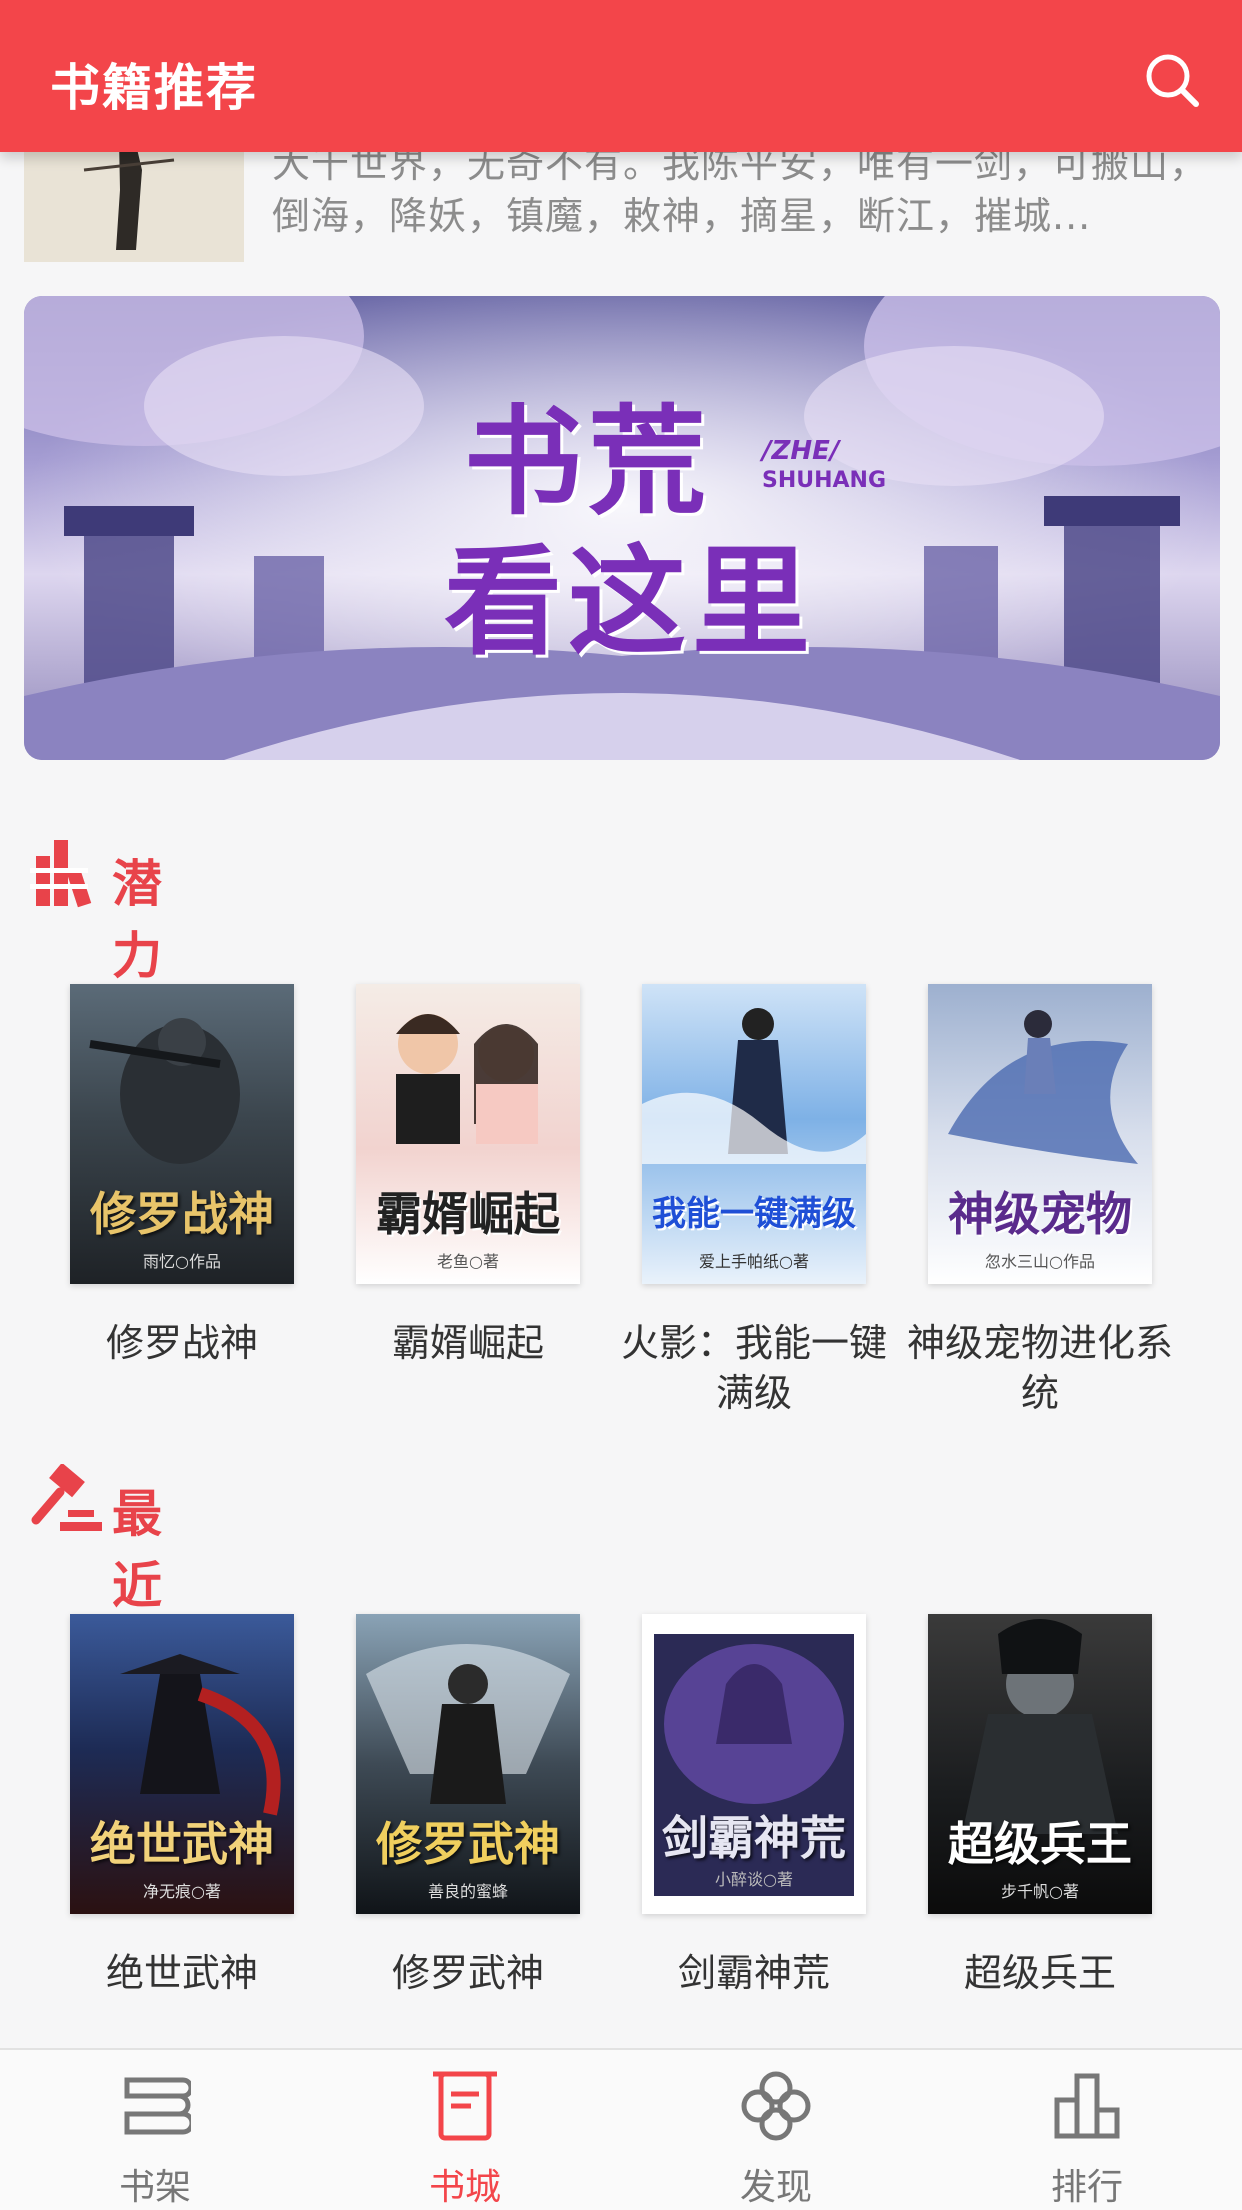  What do you see at coordinates (621, 76) in the screenshot?
I see `app-header: 书籍推荐` at bounding box center [621, 76].